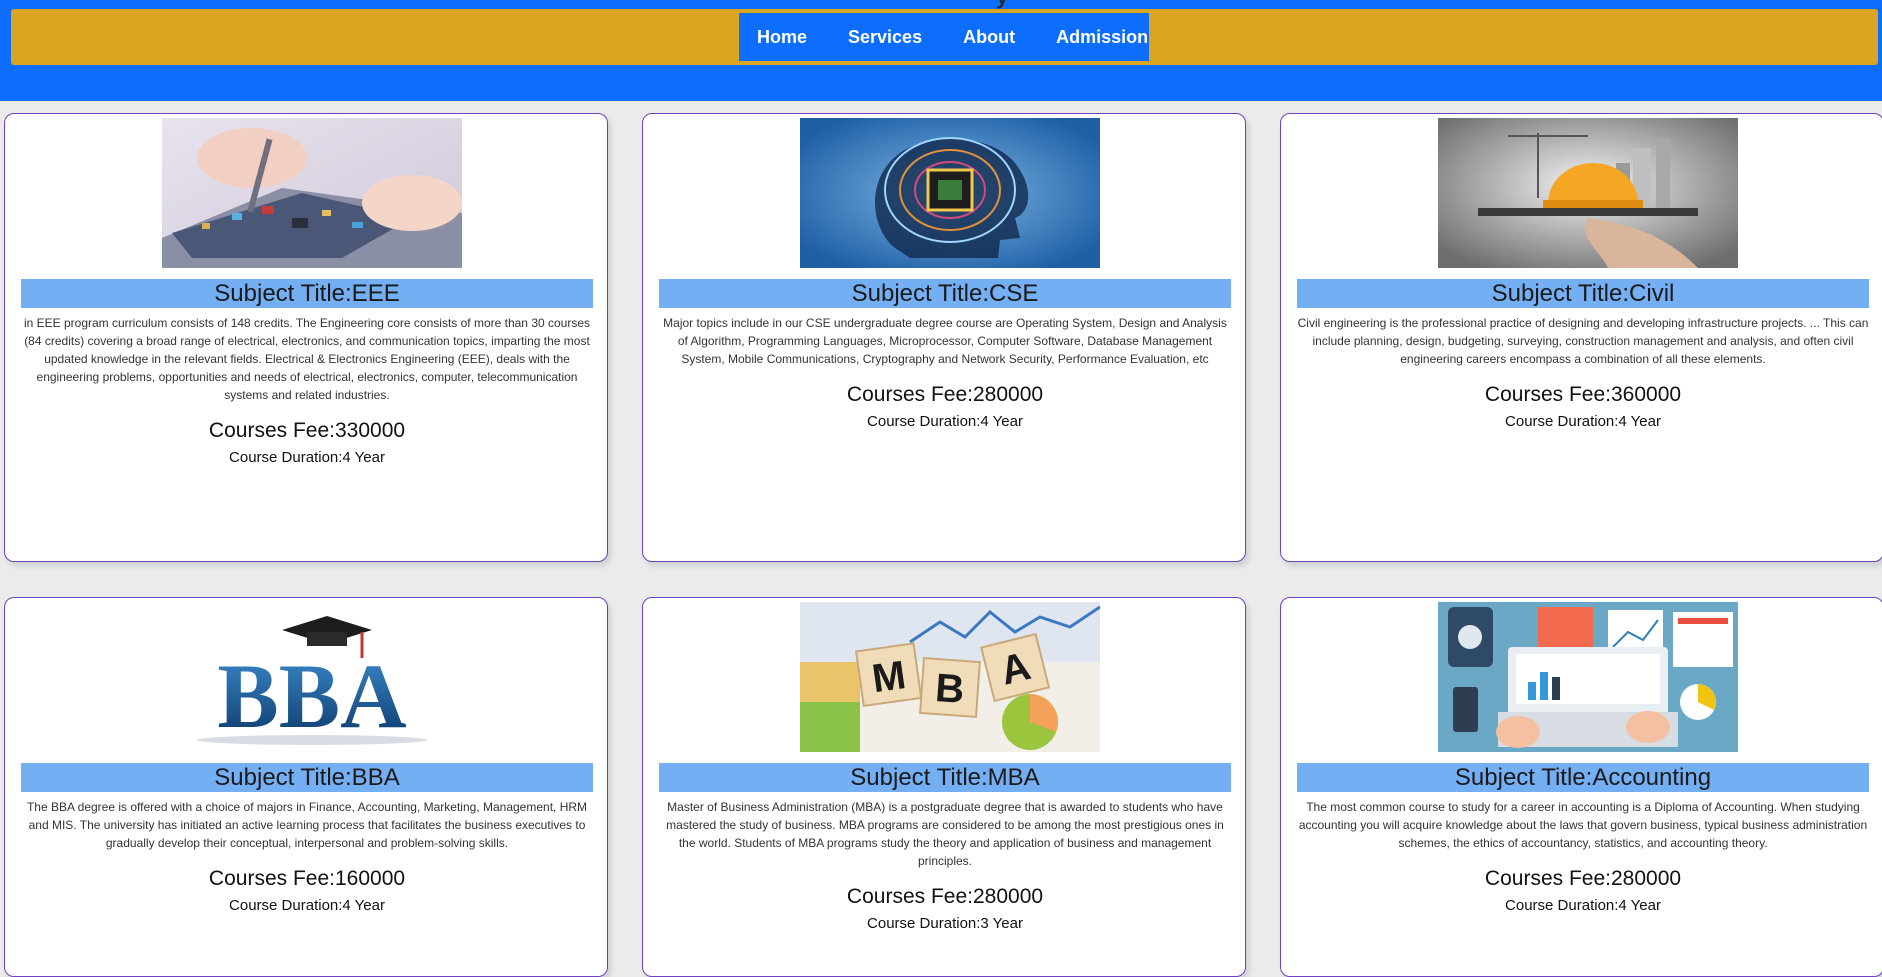 Image resolution: width=1882 pixels, height=977 pixels. Describe the element at coordinates (1583, 394) in the screenshot. I see `course-fee: Courses Fee:360000` at that location.